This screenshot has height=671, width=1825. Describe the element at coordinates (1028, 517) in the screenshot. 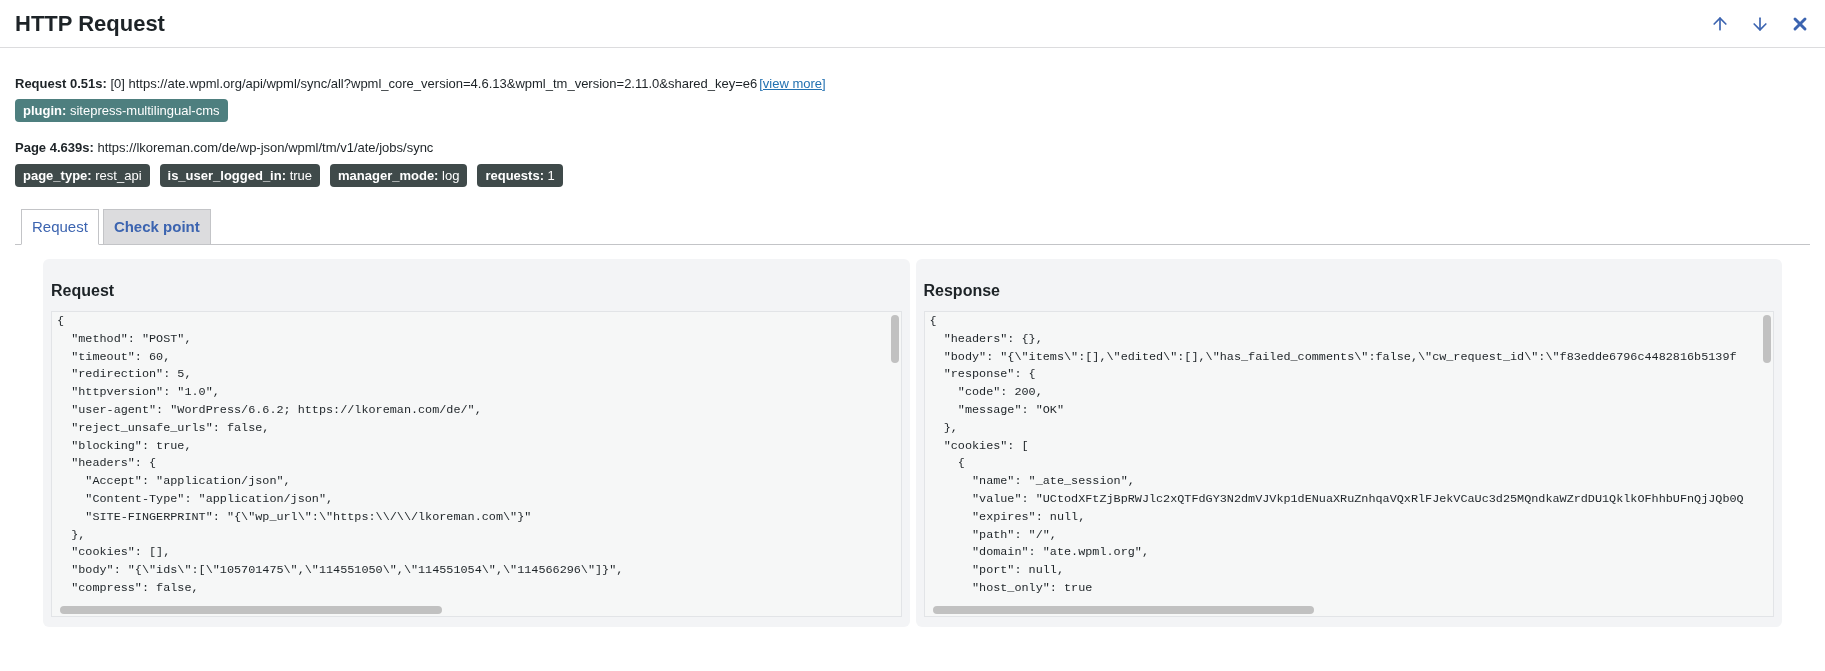

I see `code-line: "expires": null,` at that location.